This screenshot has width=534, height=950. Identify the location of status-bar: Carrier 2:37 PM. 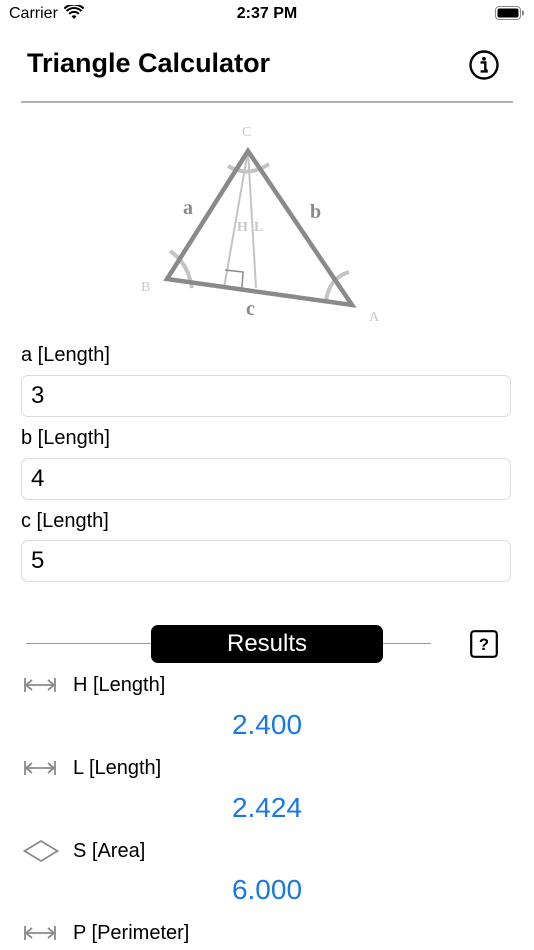
(267, 14).